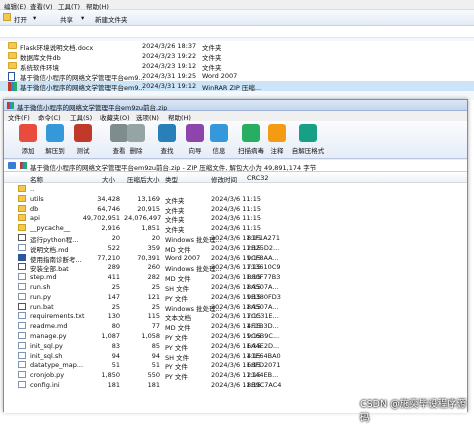 This screenshot has height=424, width=474. Describe the element at coordinates (264, 277) in the screenshot. I see `archive-item-crc: B80F77B3` at that location.